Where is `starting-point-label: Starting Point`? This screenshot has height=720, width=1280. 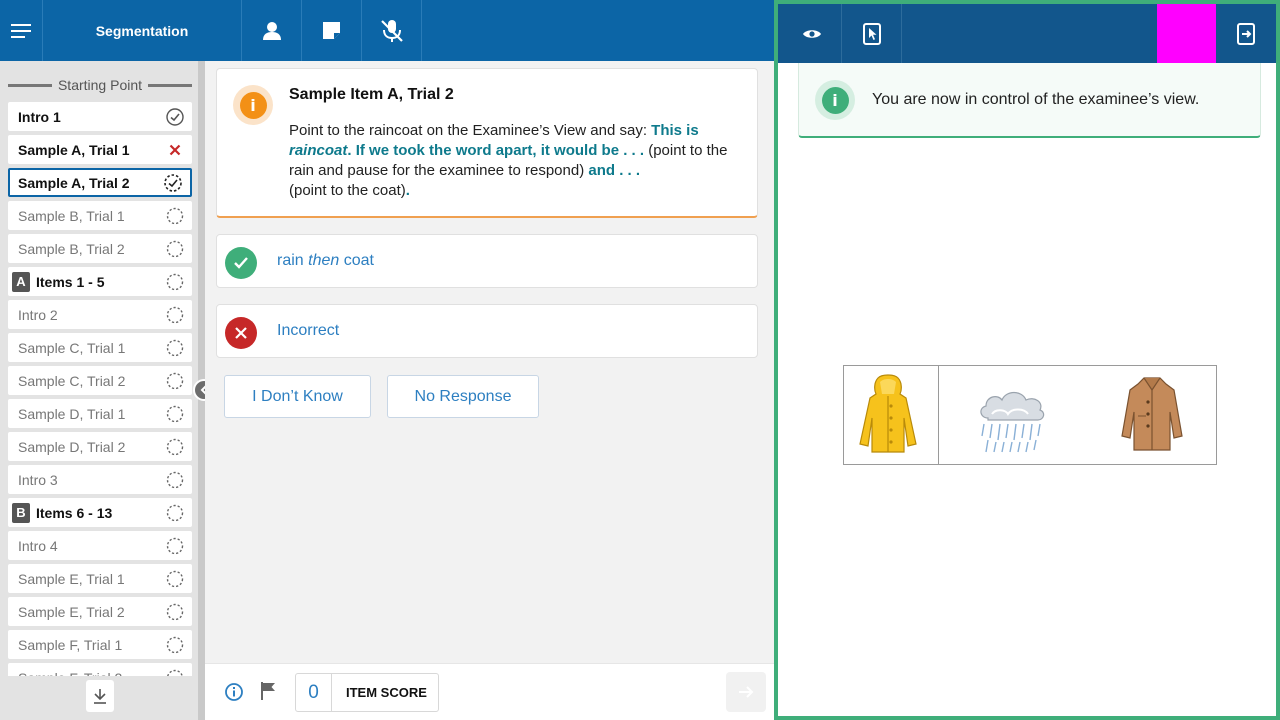
starting-point-label: Starting Point is located at coordinates (100, 85).